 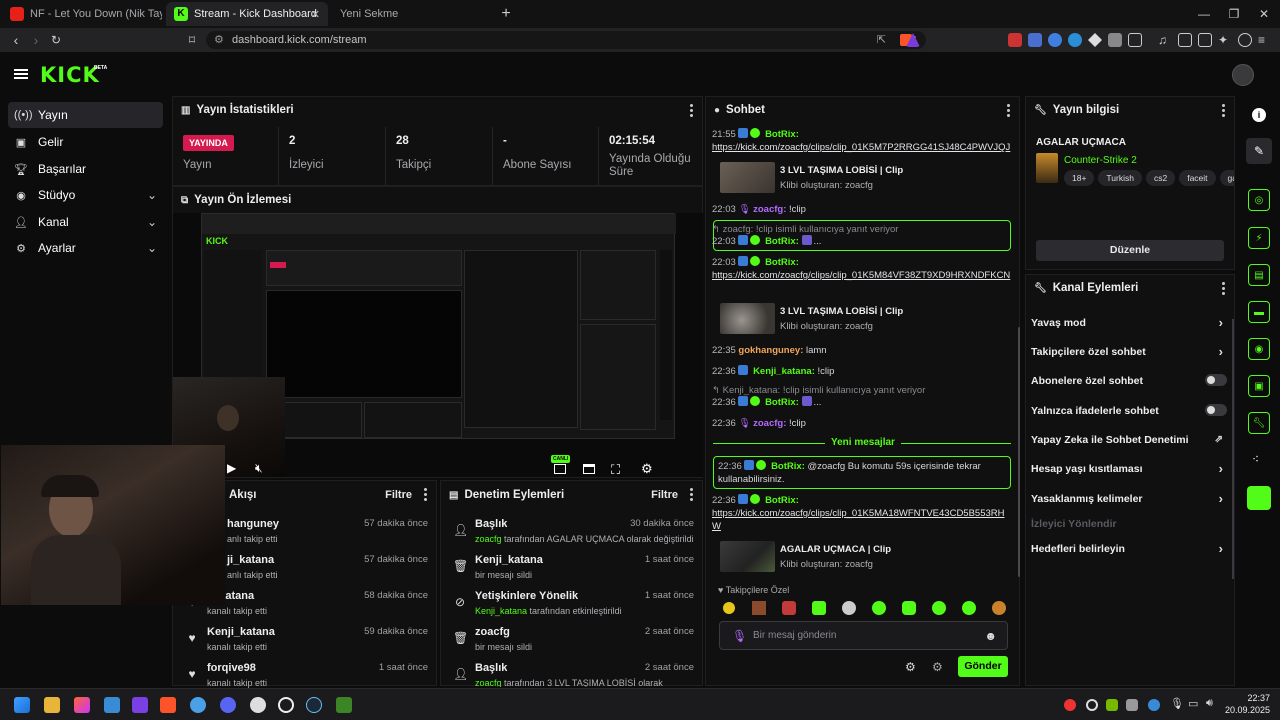 What do you see at coordinates (488, 682) in the screenshot?
I see `mod-user: zoacfg` at bounding box center [488, 682].